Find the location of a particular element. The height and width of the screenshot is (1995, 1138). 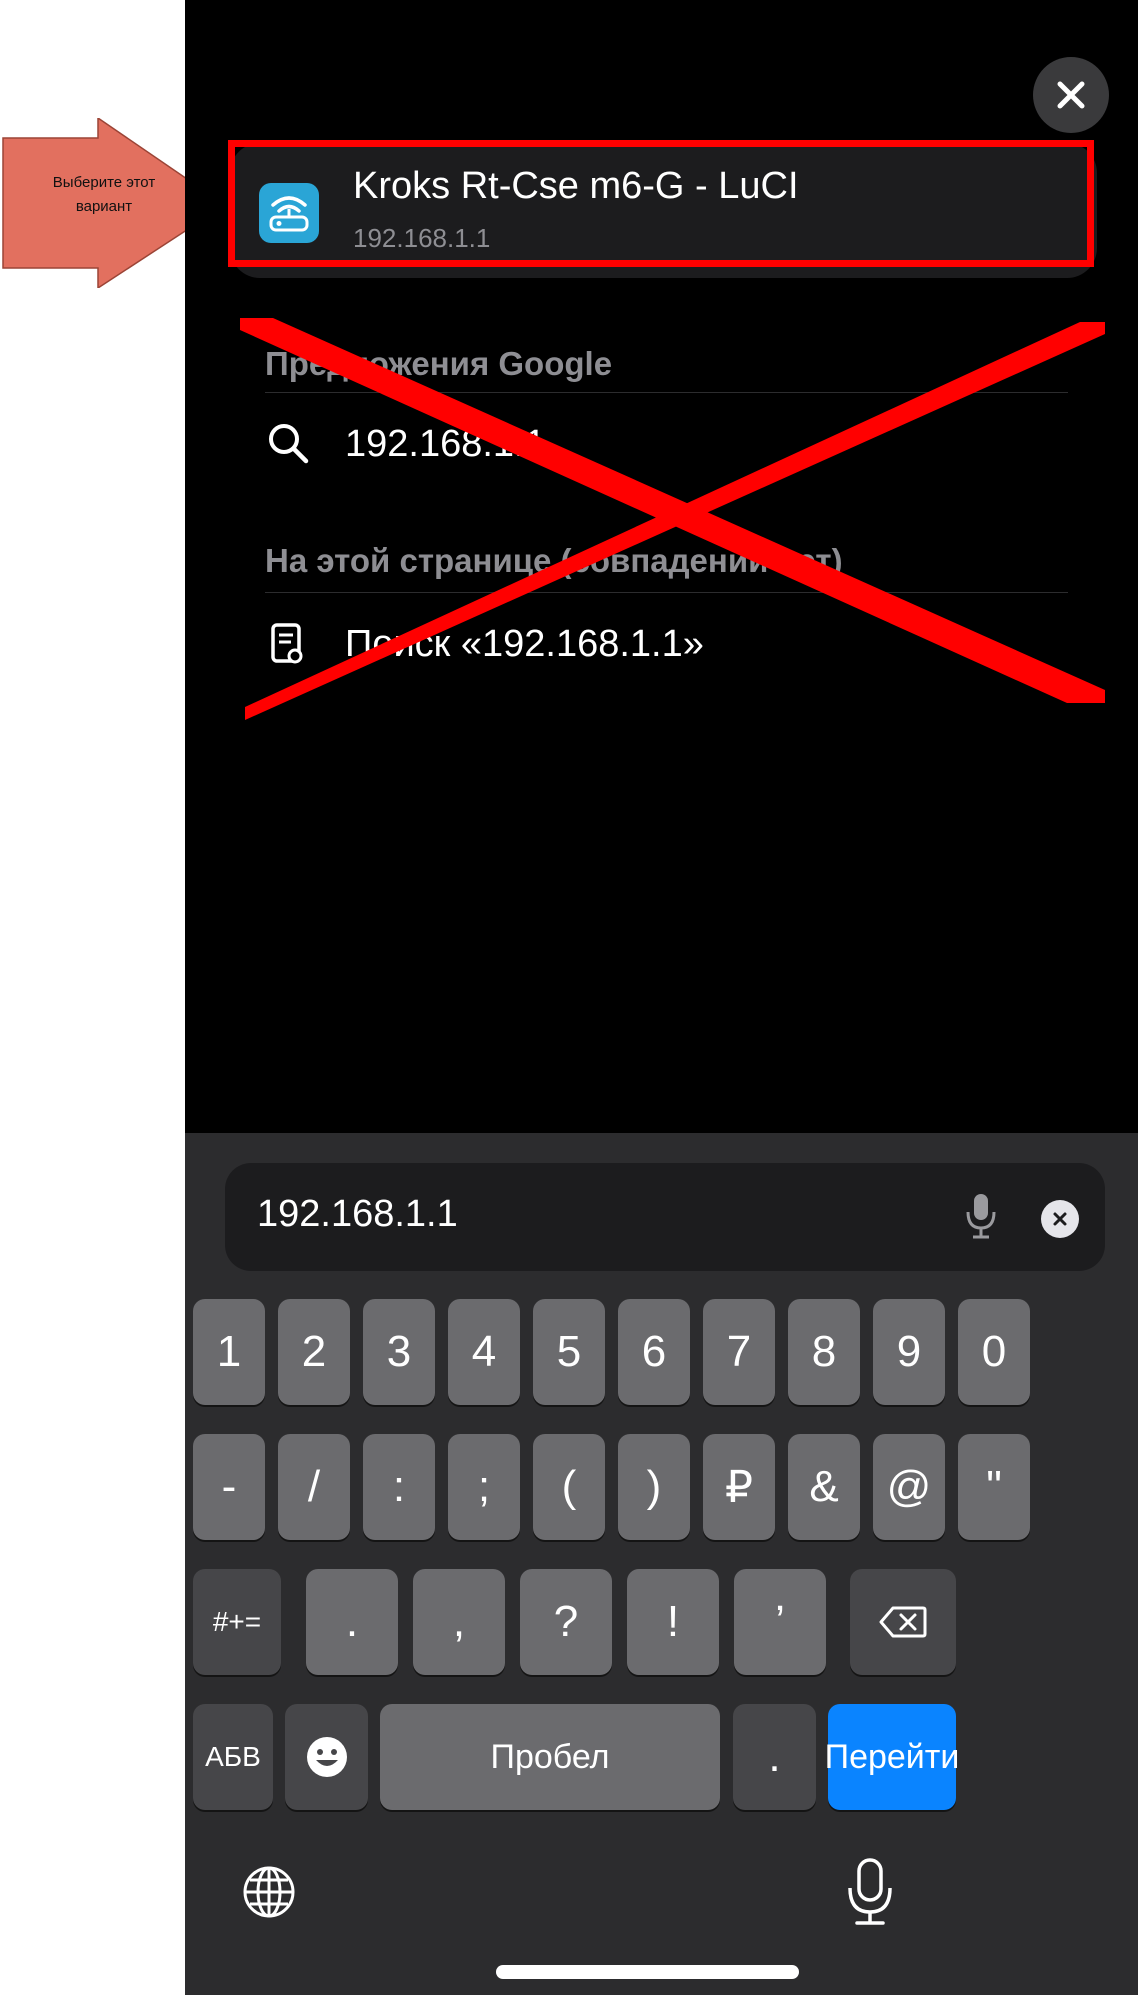

key-semicolon: ; is located at coordinates (484, 1487).